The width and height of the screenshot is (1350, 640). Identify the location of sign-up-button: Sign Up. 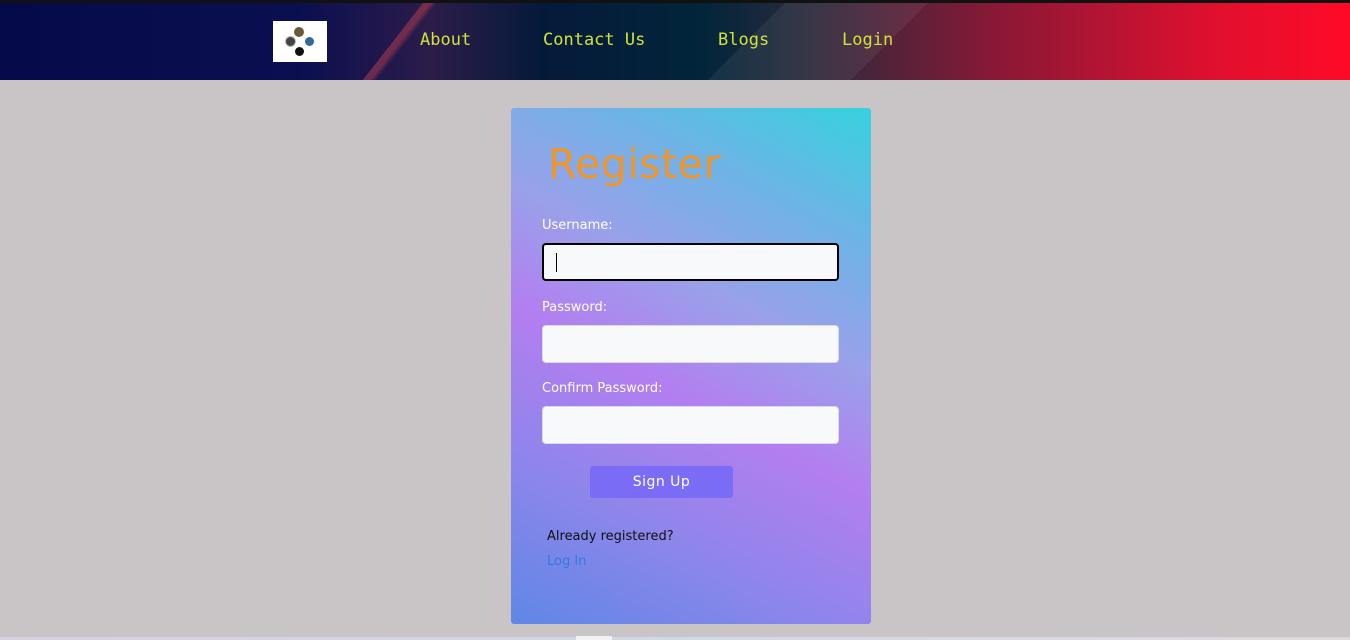
(661, 482).